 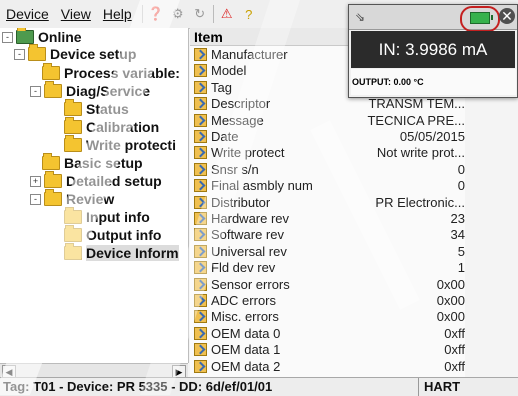 I want to click on tree-node-diag-service: - Diag/Service, so click(x=90, y=90).